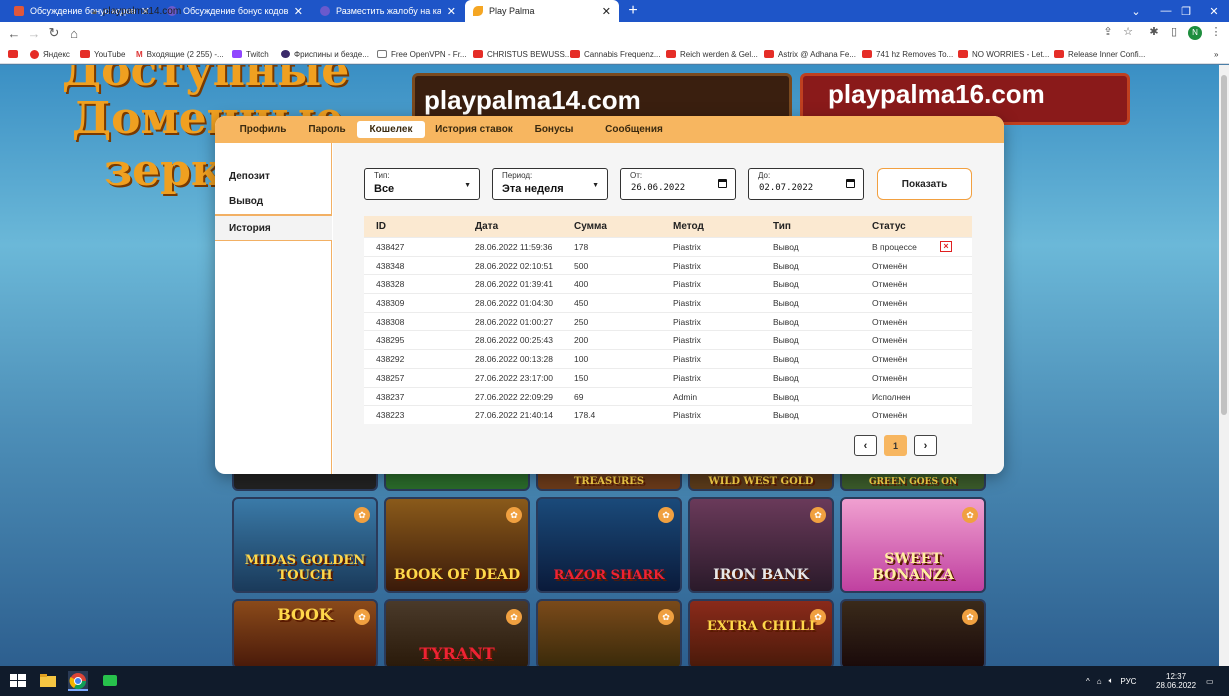 This screenshot has width=1229, height=696. I want to click on date-to-field: До: 02.07.2022, so click(806, 184).